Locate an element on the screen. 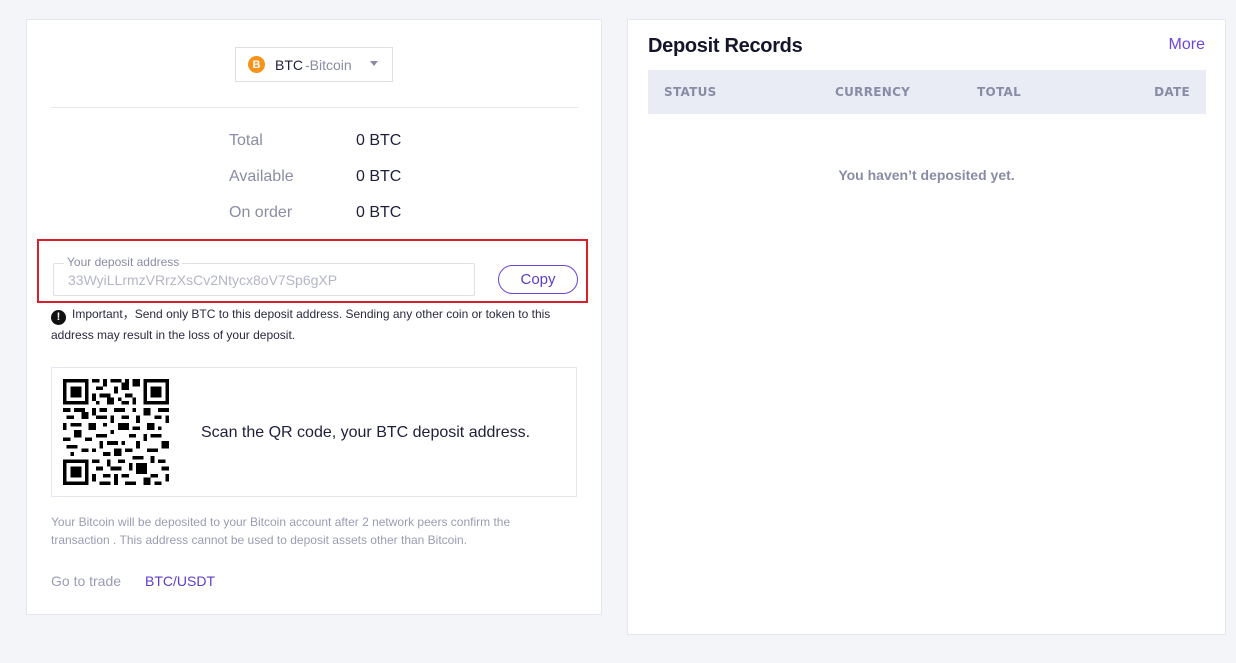 Image resolution: width=1236 pixels, height=663 pixels. copy-button: Copy is located at coordinates (538, 279).